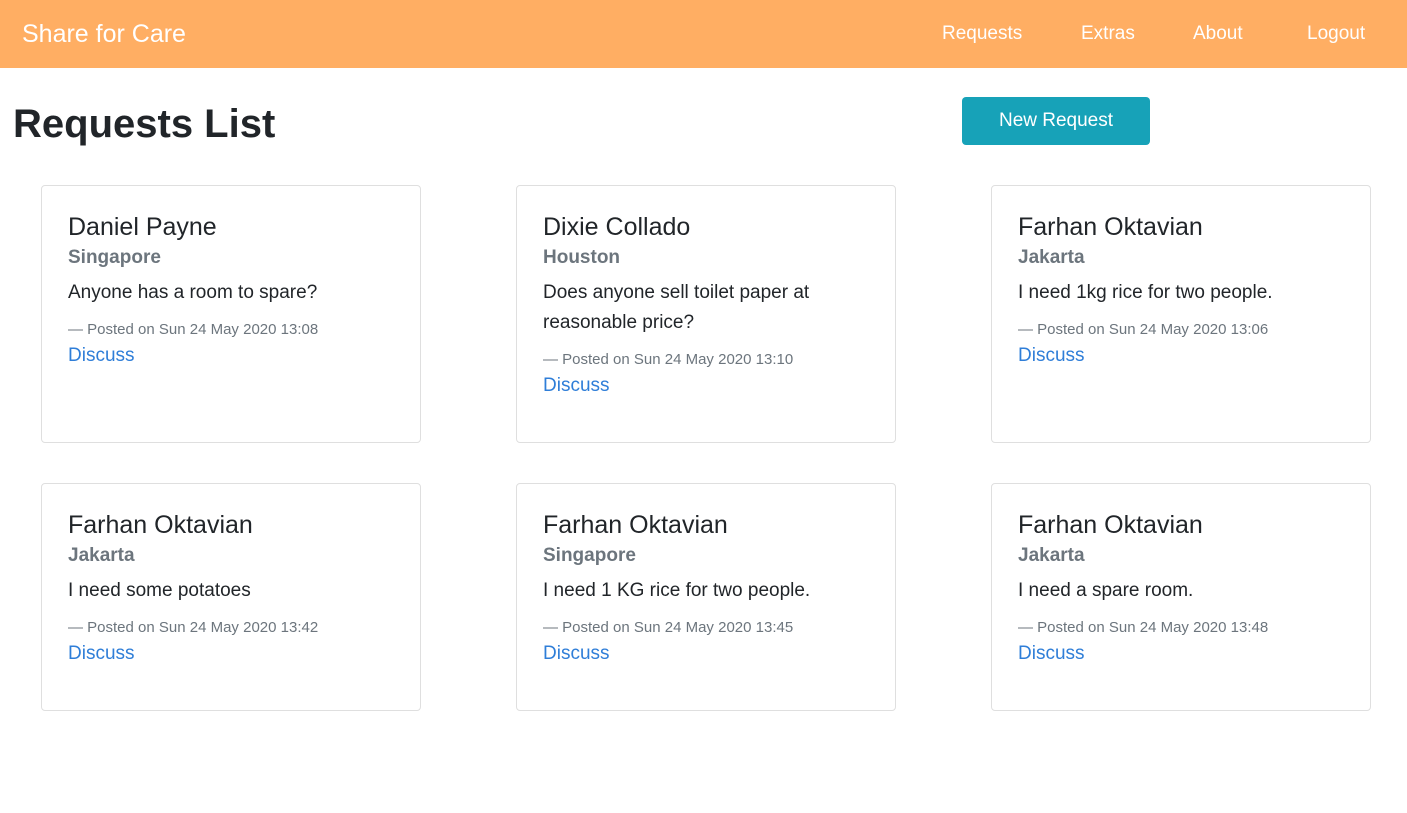  What do you see at coordinates (677, 590) in the screenshot?
I see `request-text: I need 1 KG rice for two people.` at bounding box center [677, 590].